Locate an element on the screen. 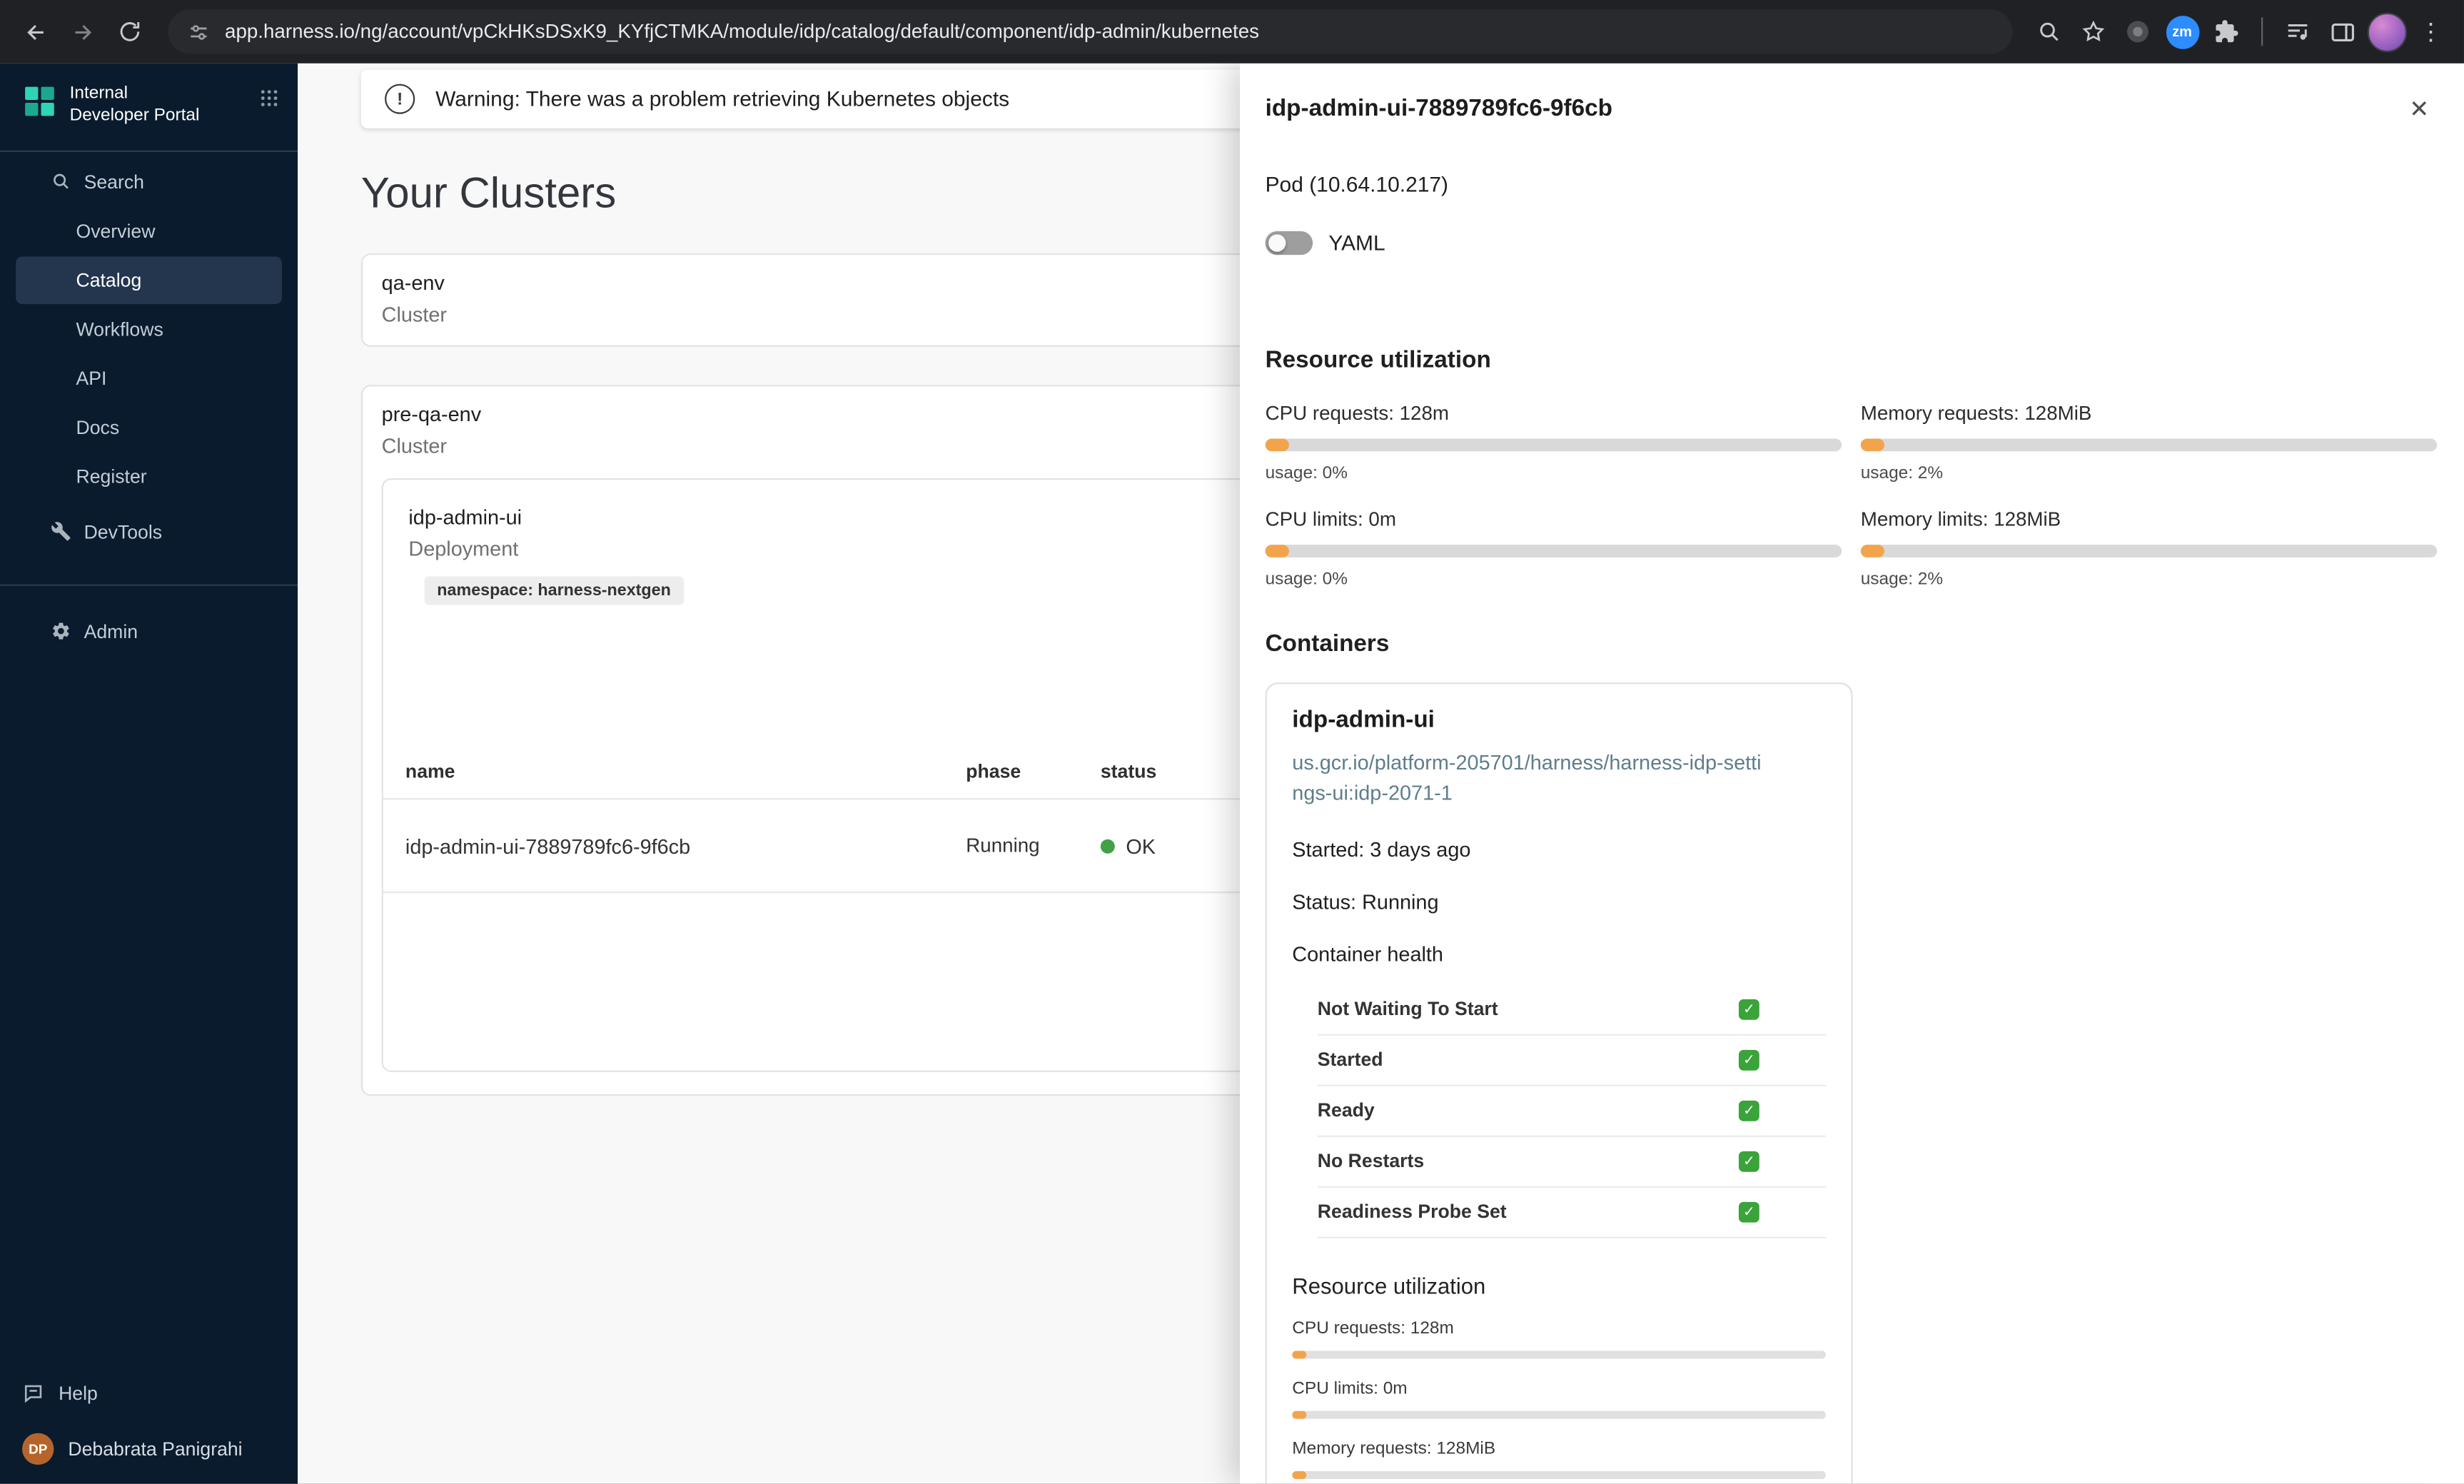  health-row-ready: Ready ✓ is located at coordinates (1571, 1111).